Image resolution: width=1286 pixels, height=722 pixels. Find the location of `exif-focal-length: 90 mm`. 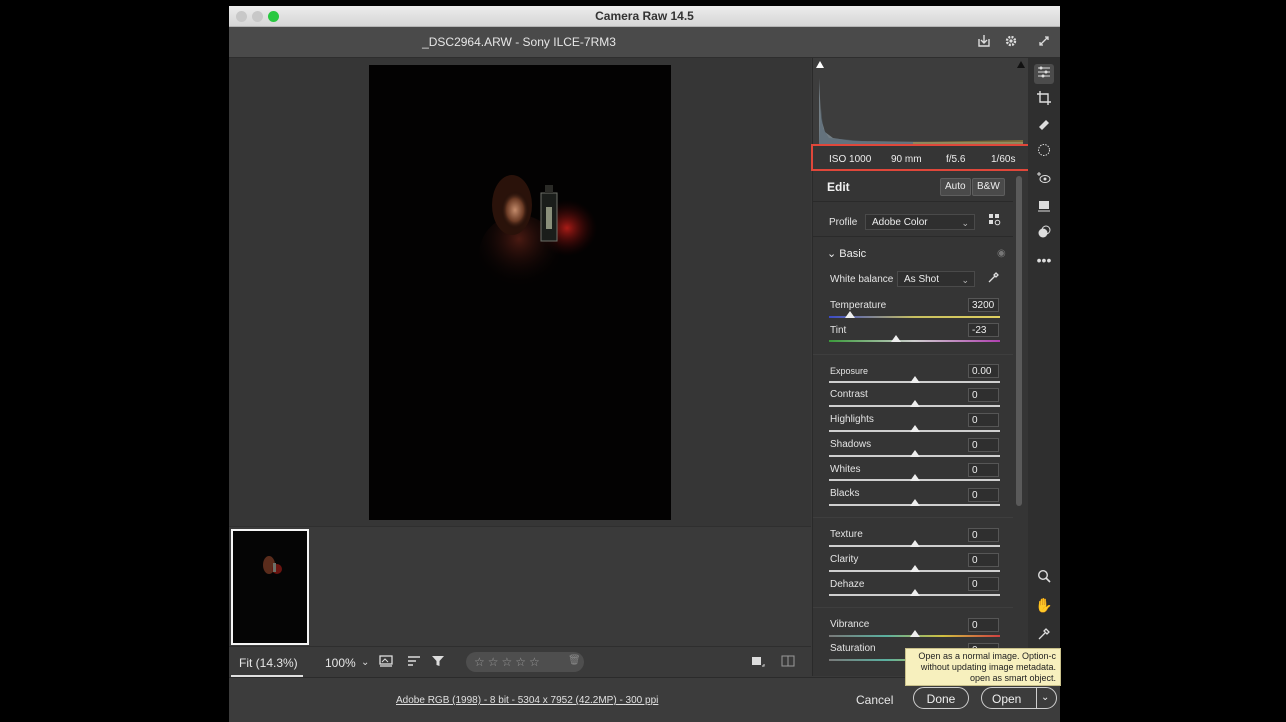

exif-focal-length: 90 mm is located at coordinates (906, 159).